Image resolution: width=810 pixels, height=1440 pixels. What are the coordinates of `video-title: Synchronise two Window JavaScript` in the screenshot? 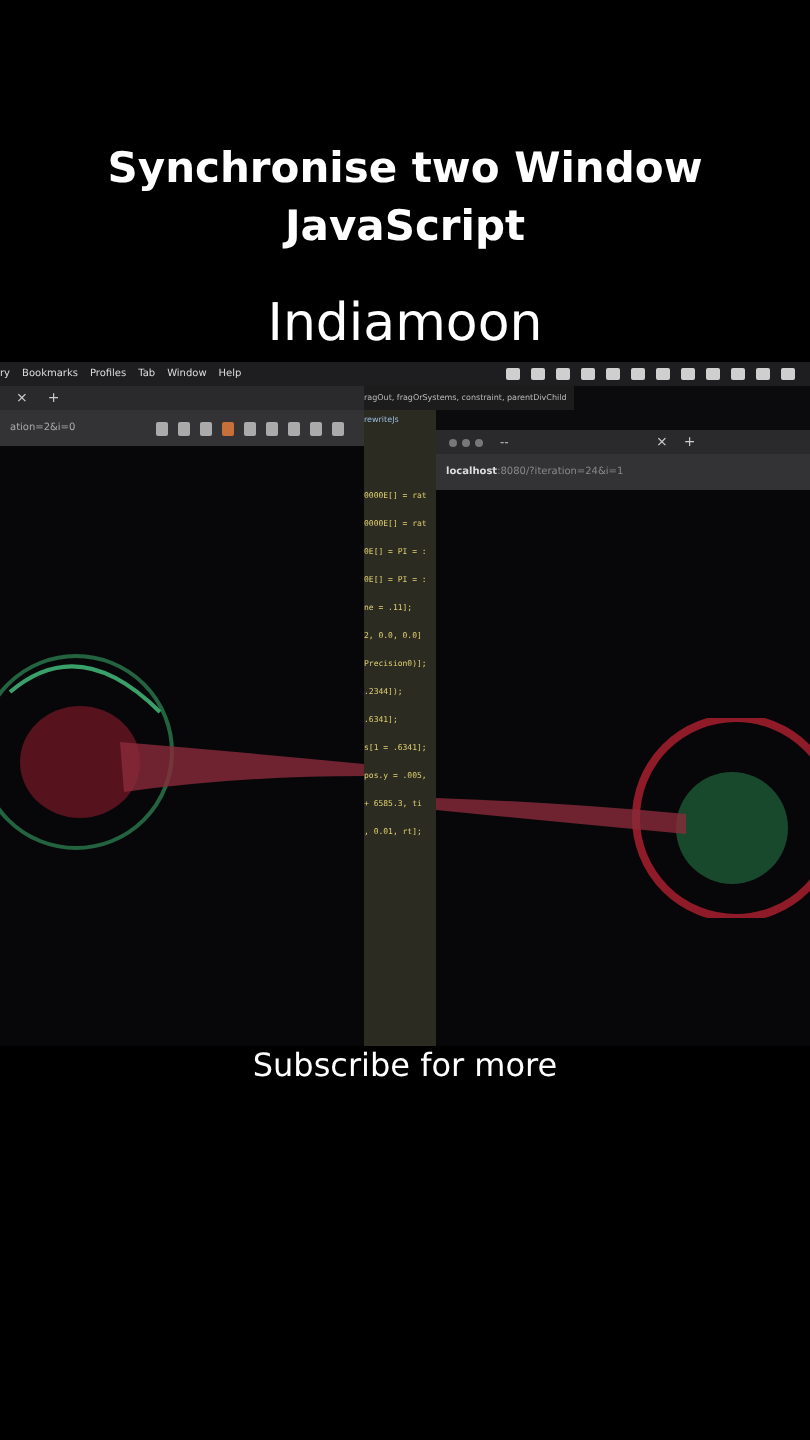 It's located at (405, 198).